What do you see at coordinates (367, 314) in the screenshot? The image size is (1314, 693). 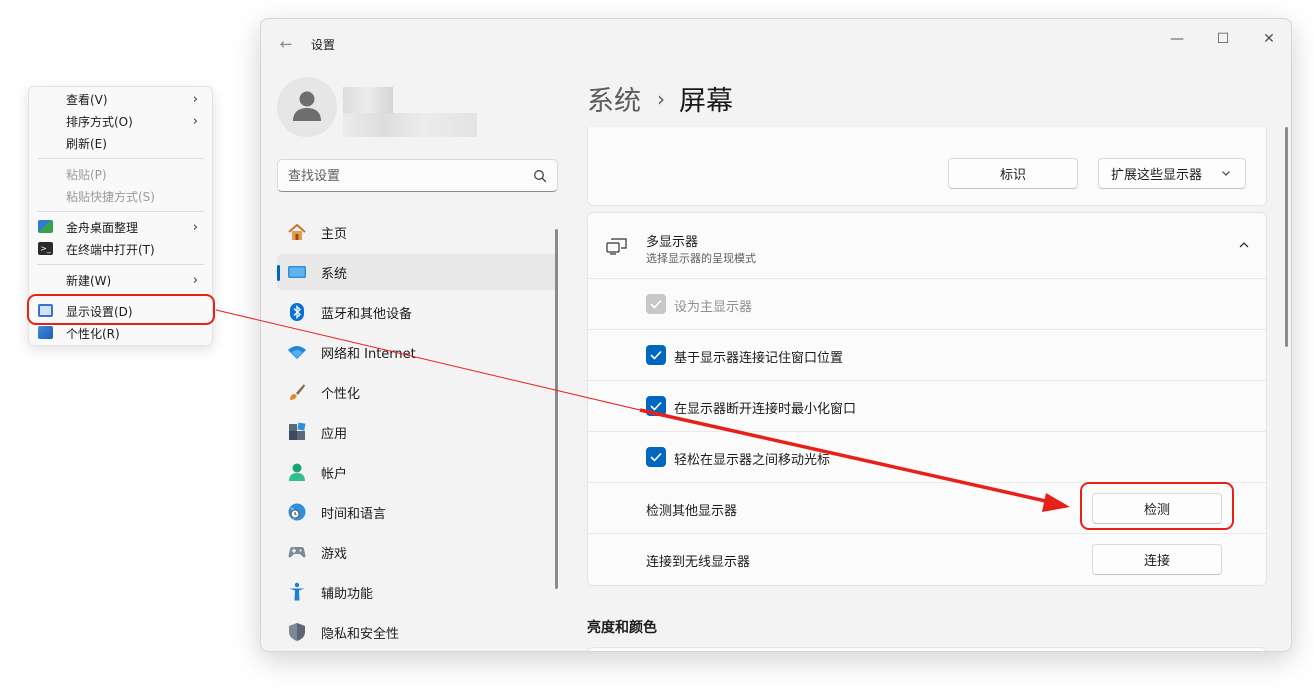 I see `sidebar-item-label: 蓝牙和其他设备` at bounding box center [367, 314].